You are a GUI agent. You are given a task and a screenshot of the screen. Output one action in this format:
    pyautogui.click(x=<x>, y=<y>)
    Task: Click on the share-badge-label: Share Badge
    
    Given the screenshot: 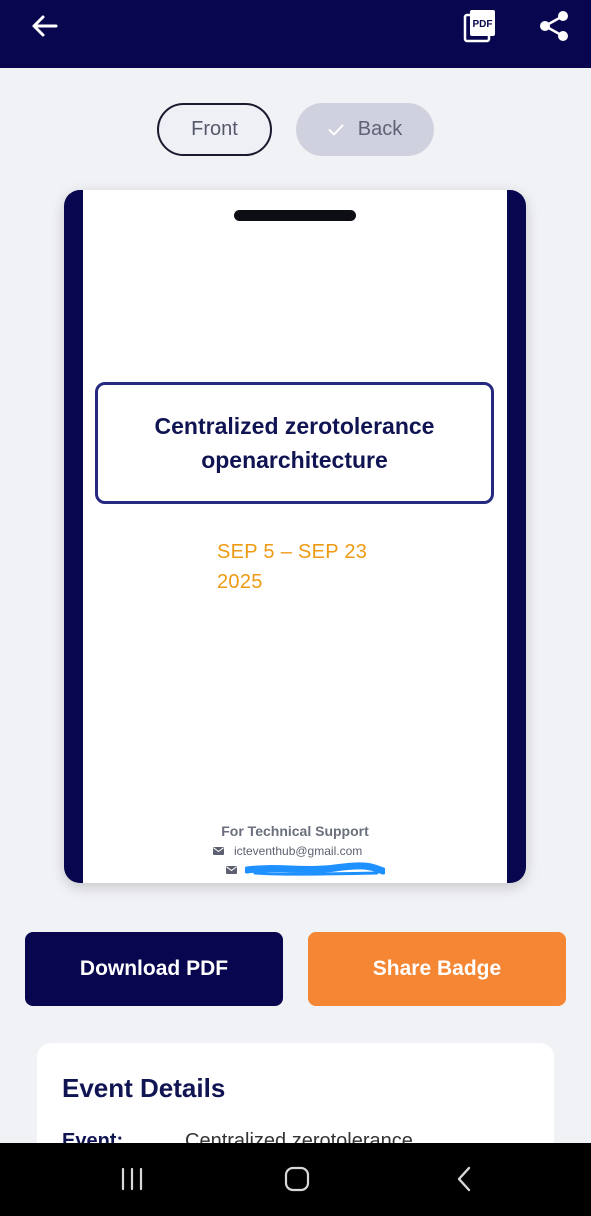 What is the action you would take?
    pyautogui.click(x=437, y=968)
    